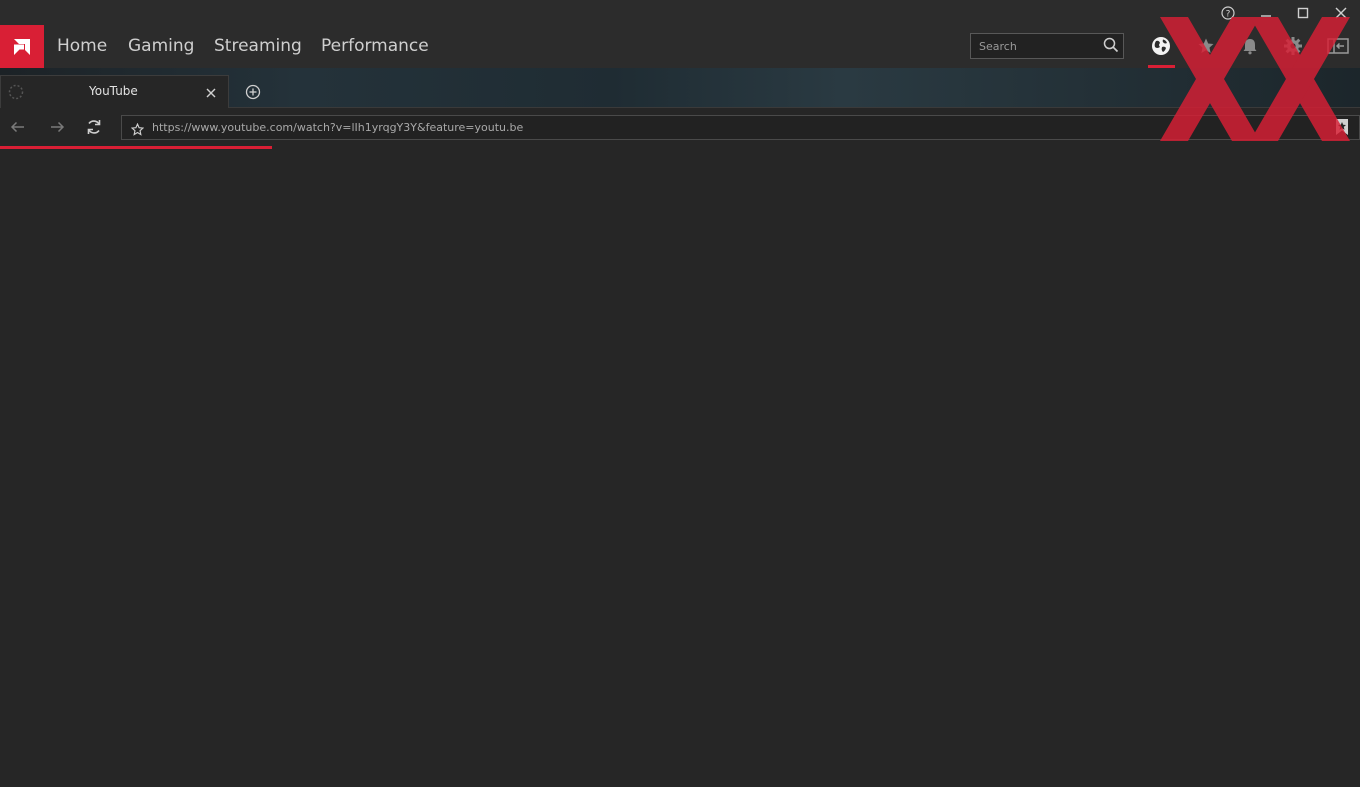  What do you see at coordinates (1342, 129) in the screenshot?
I see `bookmarks-icon` at bounding box center [1342, 129].